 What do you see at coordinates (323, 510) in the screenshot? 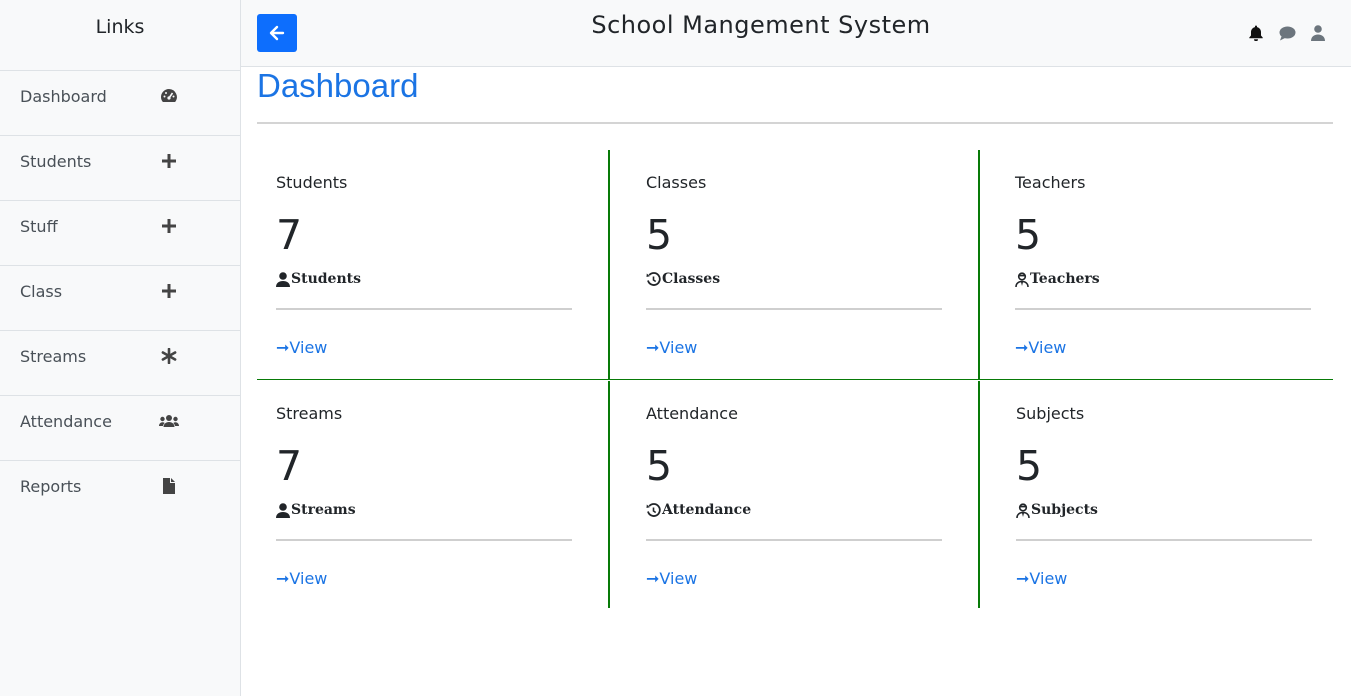
I see `card-subtitle: Streams` at bounding box center [323, 510].